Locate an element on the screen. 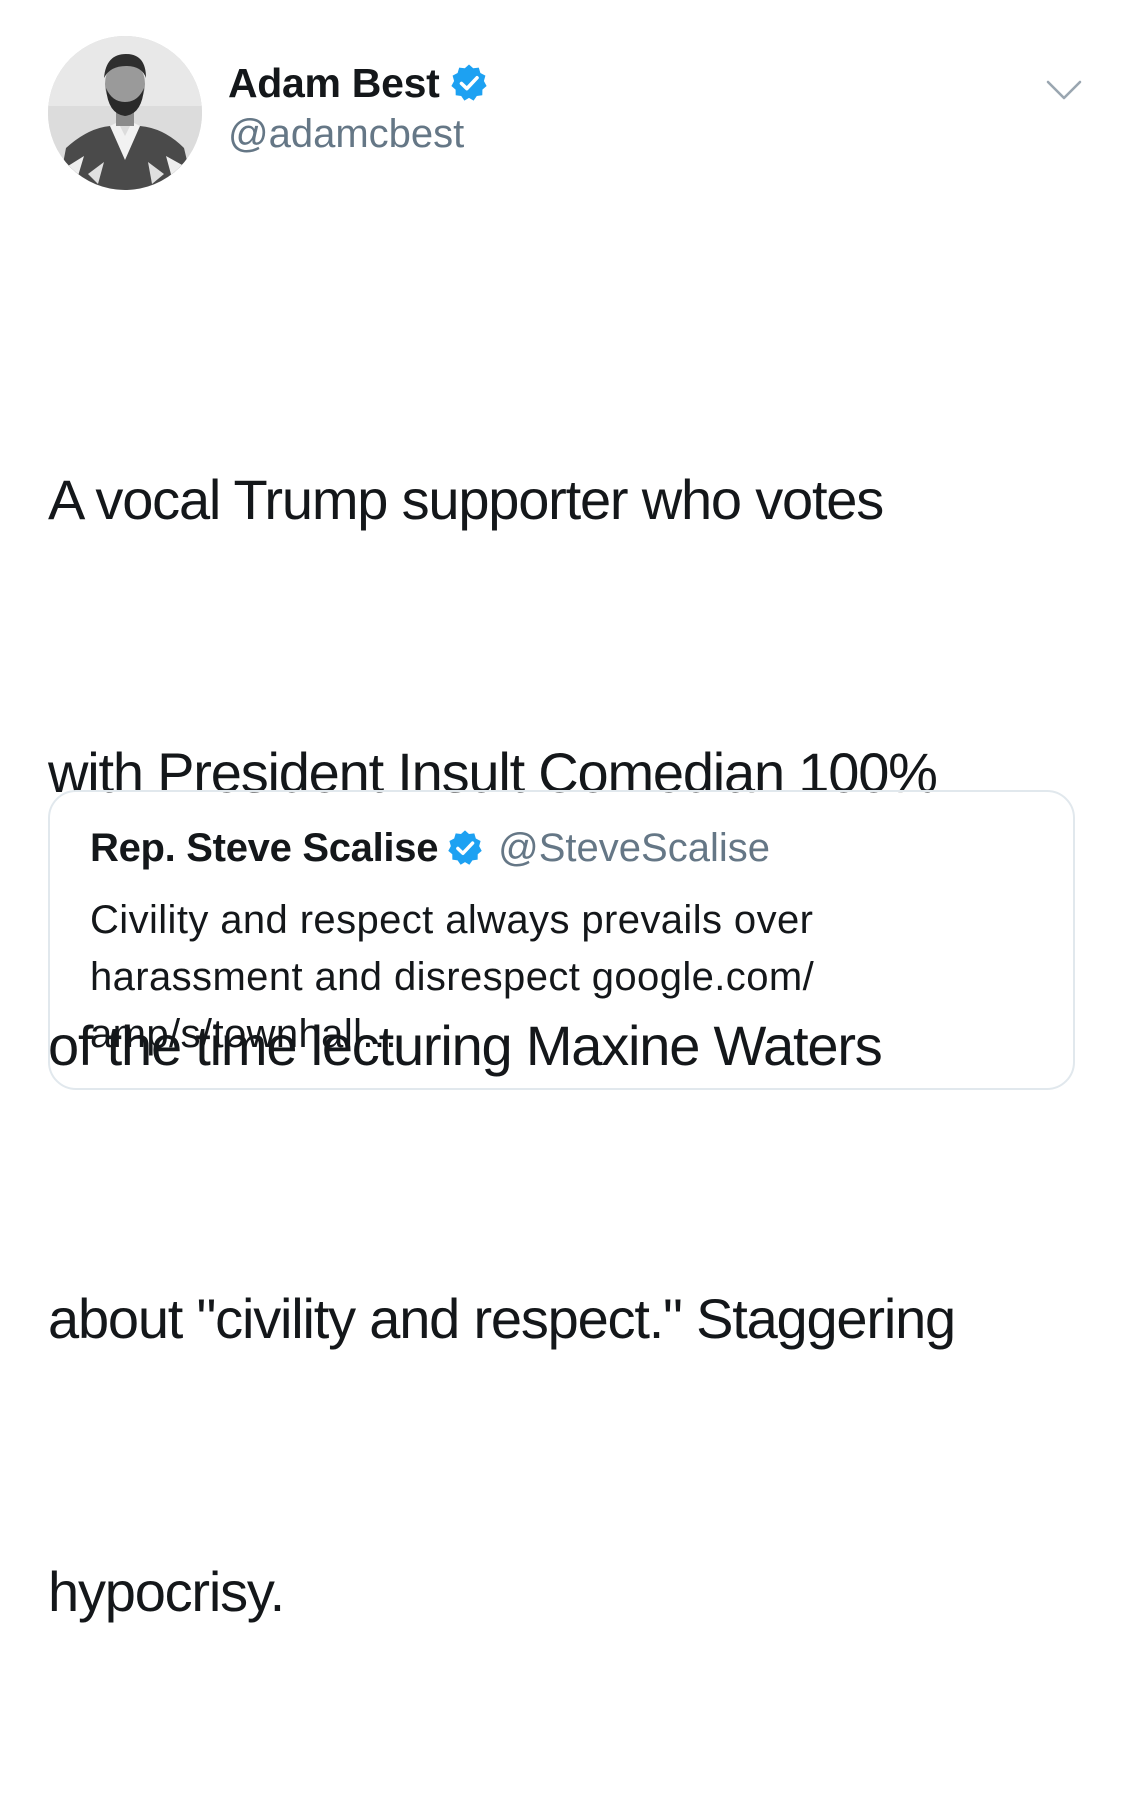  quoted-author-display-name: Rep. Steve Scalise is located at coordinates (264, 847).